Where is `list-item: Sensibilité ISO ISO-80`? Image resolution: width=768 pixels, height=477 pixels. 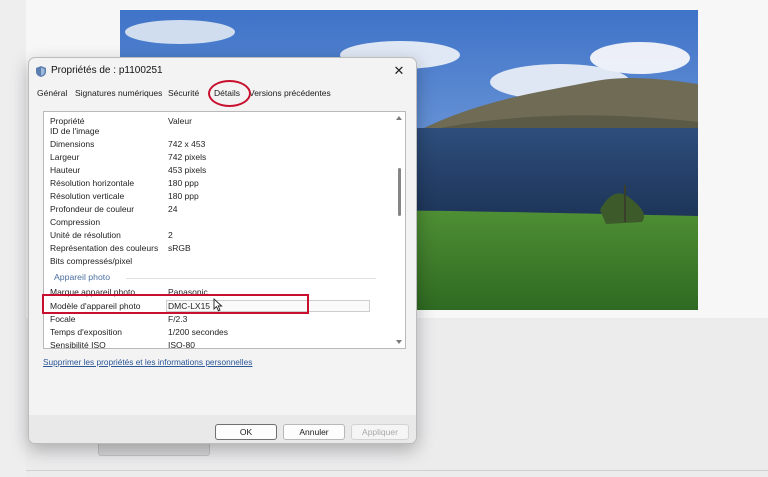
list-item: Sensibilité ISO ISO-80 is located at coordinates (218, 344).